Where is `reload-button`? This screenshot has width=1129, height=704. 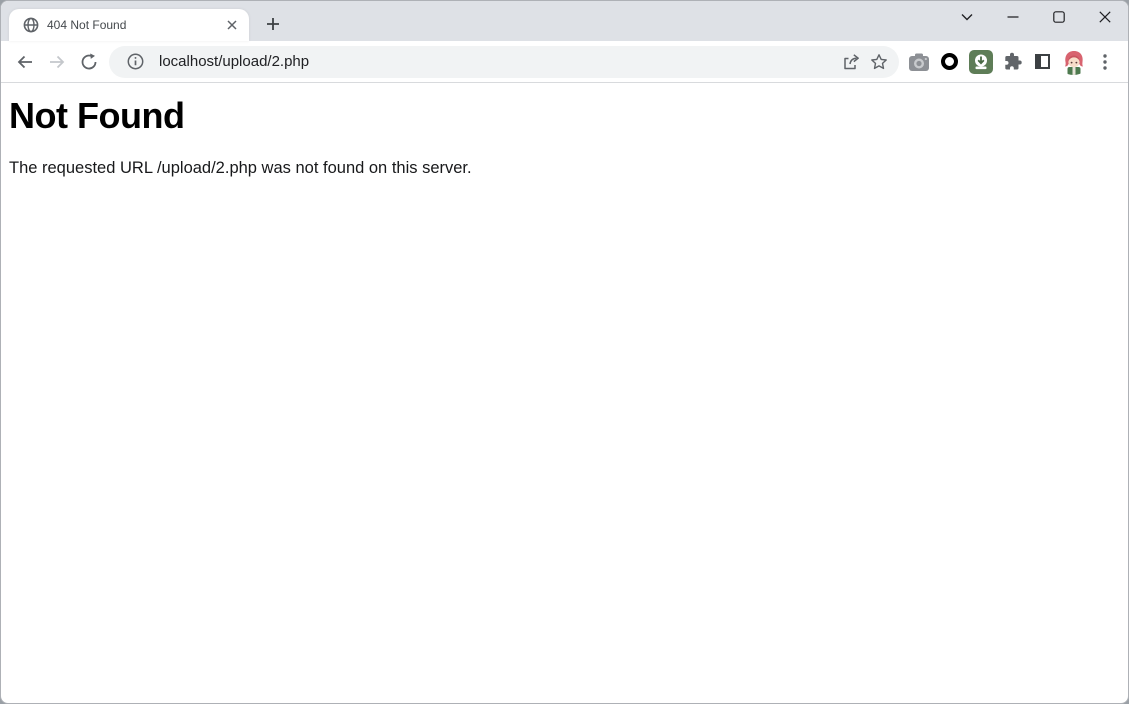
reload-button is located at coordinates (89, 62).